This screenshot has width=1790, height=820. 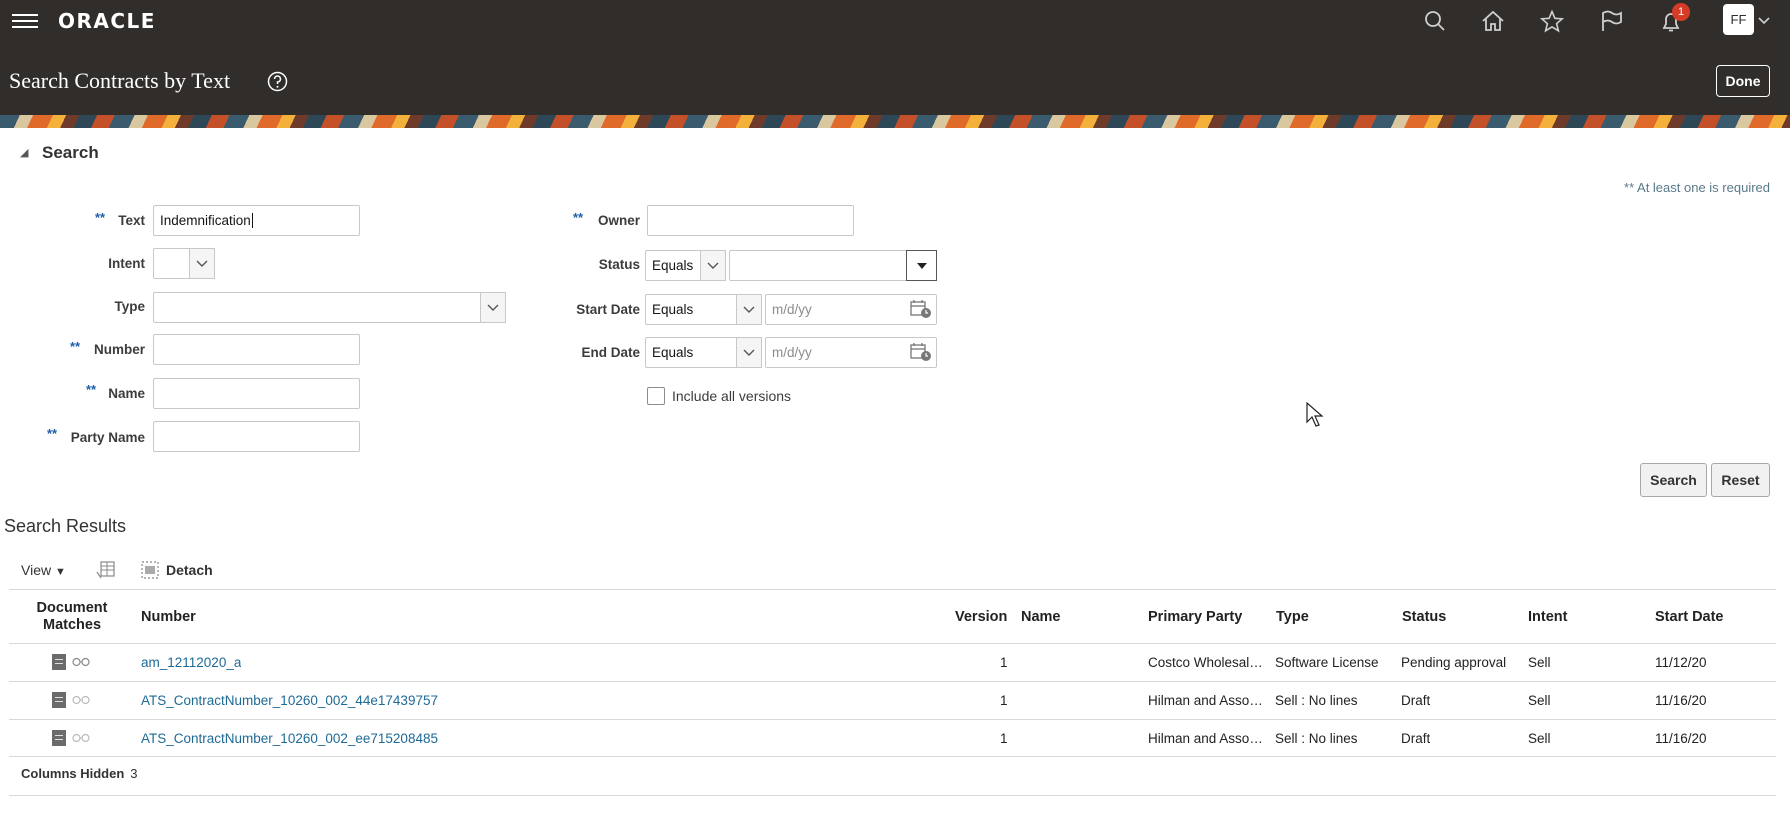 What do you see at coordinates (618, 220) in the screenshot?
I see `owner-label: Owner` at bounding box center [618, 220].